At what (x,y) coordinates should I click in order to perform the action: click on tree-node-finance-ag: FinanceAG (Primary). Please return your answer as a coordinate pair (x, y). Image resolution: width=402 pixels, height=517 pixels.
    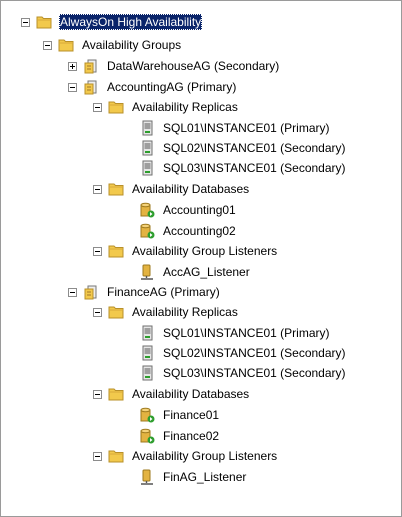
    Looking at the image, I should click on (144, 292).